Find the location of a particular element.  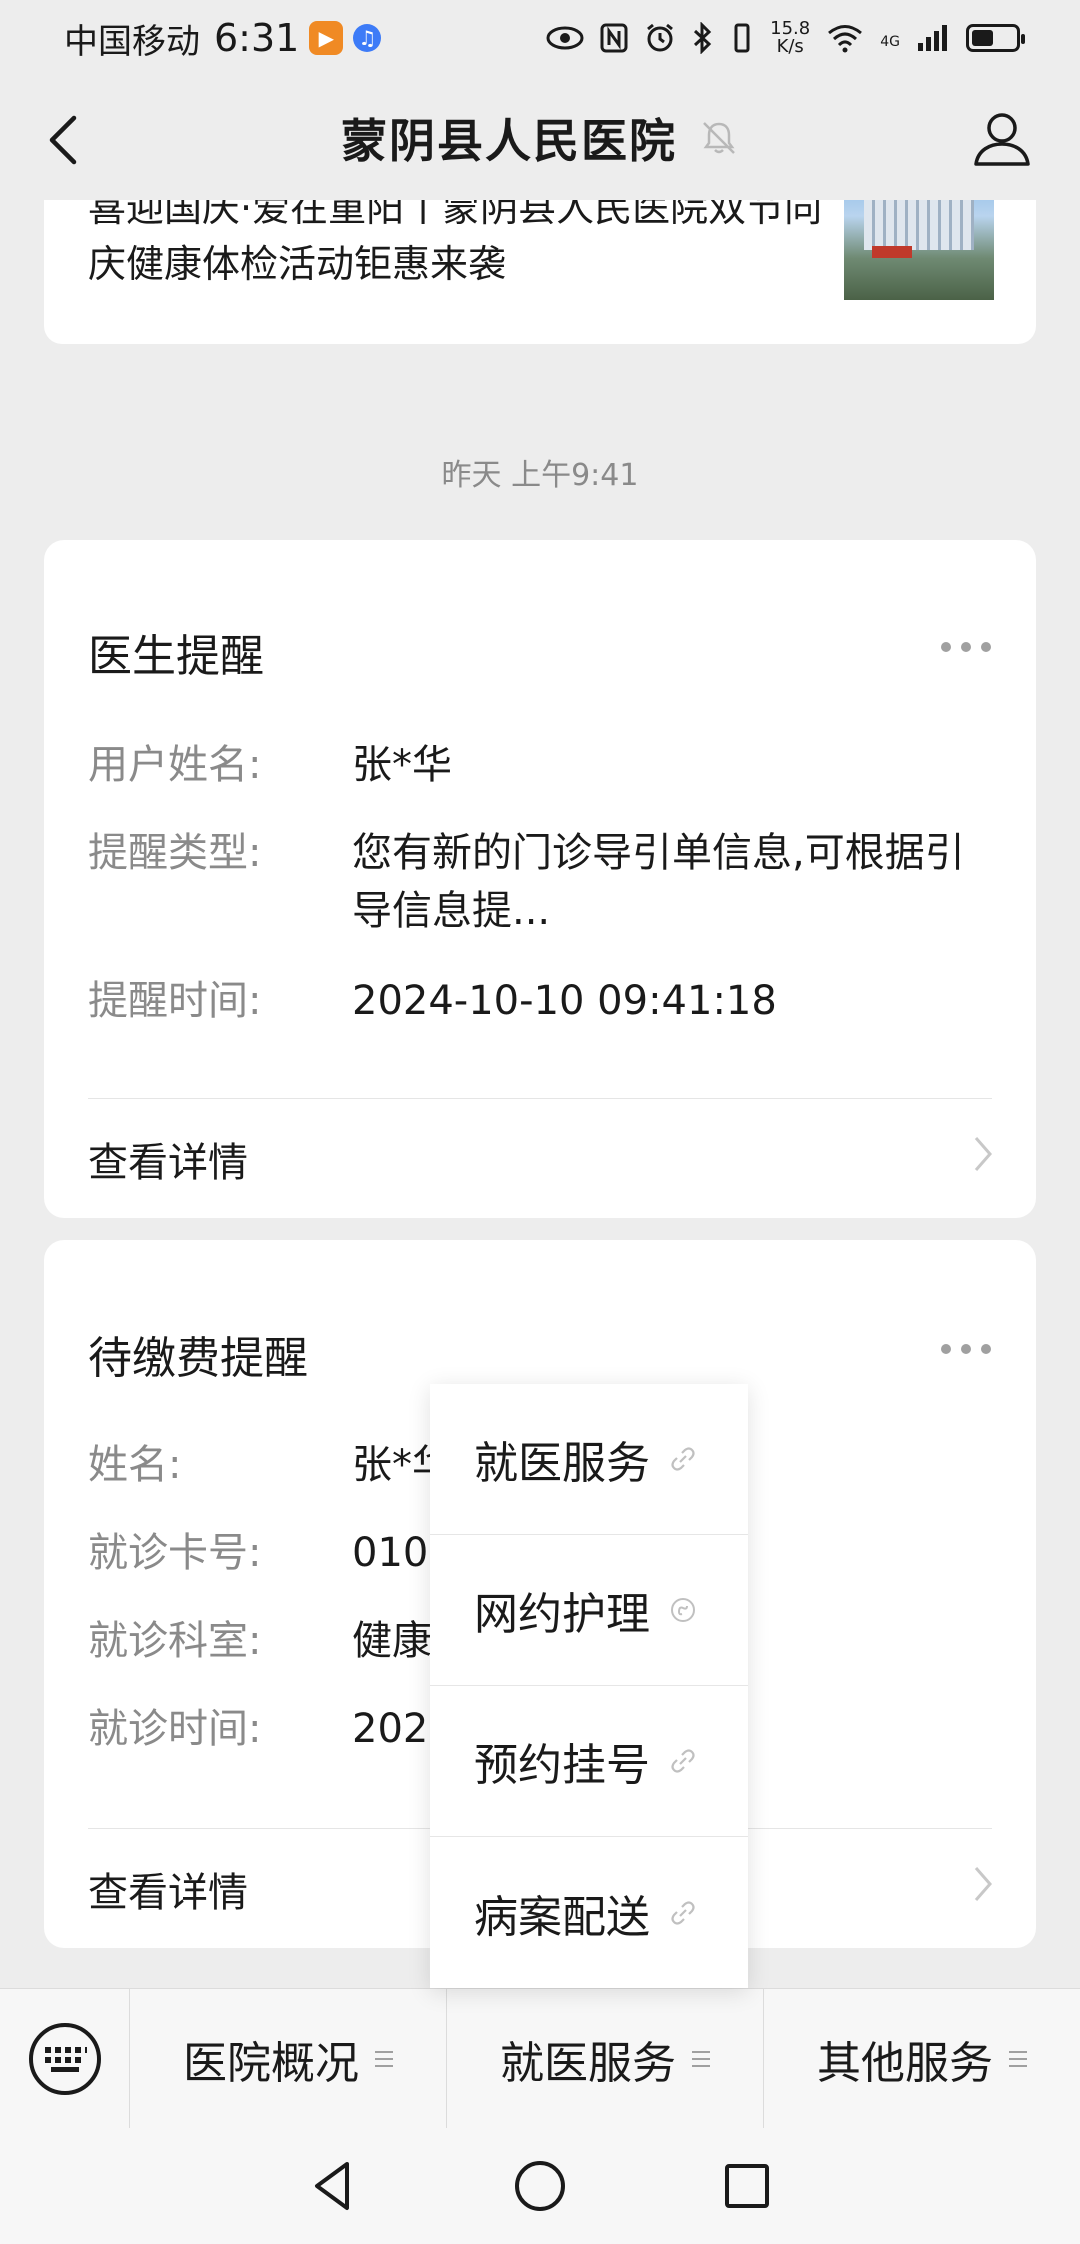

menu-tab-hospital-overview: 医院概况 is located at coordinates (288, 2058).